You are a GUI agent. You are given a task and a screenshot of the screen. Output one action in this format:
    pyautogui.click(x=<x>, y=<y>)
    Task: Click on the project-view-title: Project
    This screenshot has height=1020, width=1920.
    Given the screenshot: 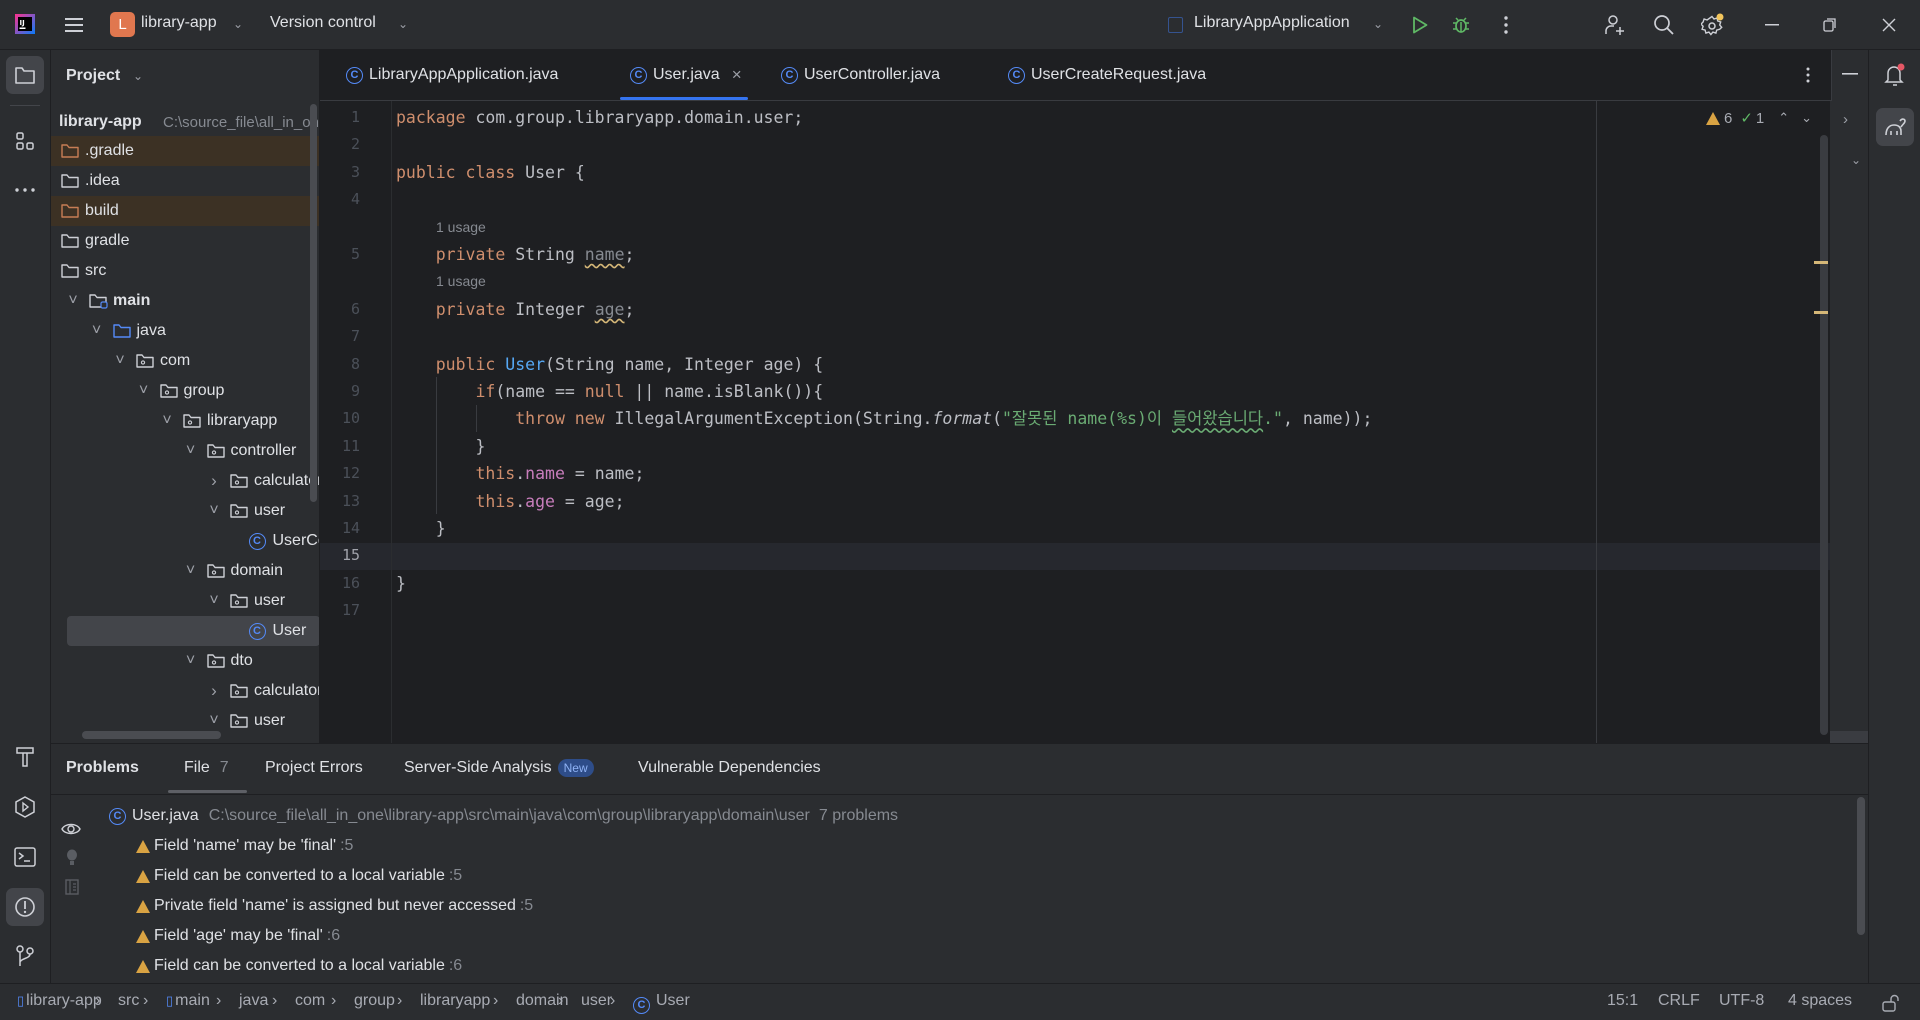 What is the action you would take?
    pyautogui.click(x=93, y=76)
    